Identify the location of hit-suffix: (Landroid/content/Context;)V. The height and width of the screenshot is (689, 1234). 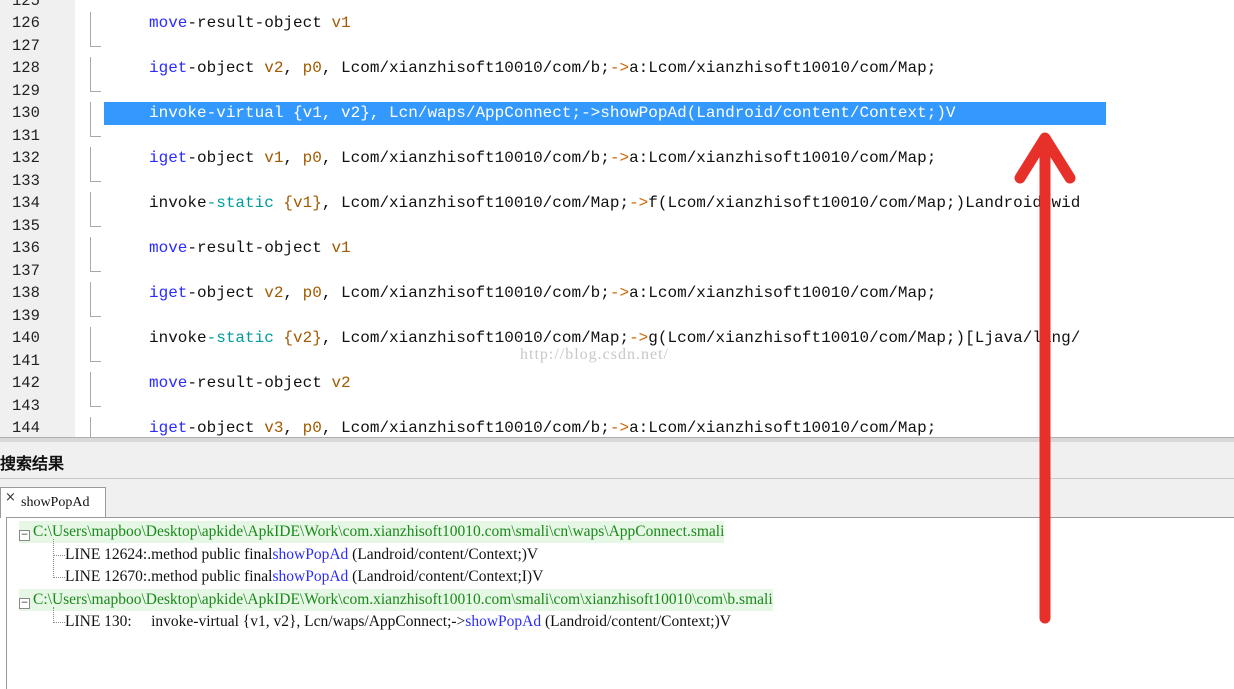
(443, 554).